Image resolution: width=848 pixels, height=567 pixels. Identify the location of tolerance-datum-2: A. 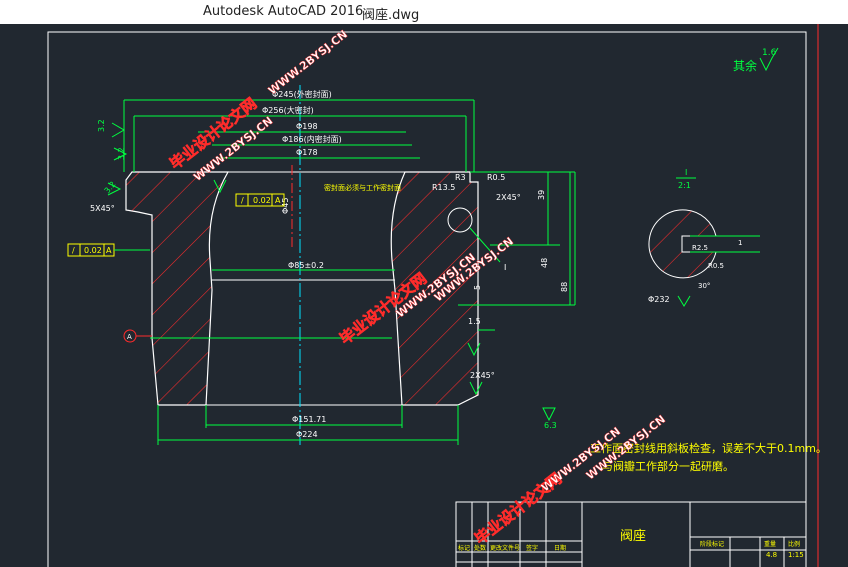
(109, 250).